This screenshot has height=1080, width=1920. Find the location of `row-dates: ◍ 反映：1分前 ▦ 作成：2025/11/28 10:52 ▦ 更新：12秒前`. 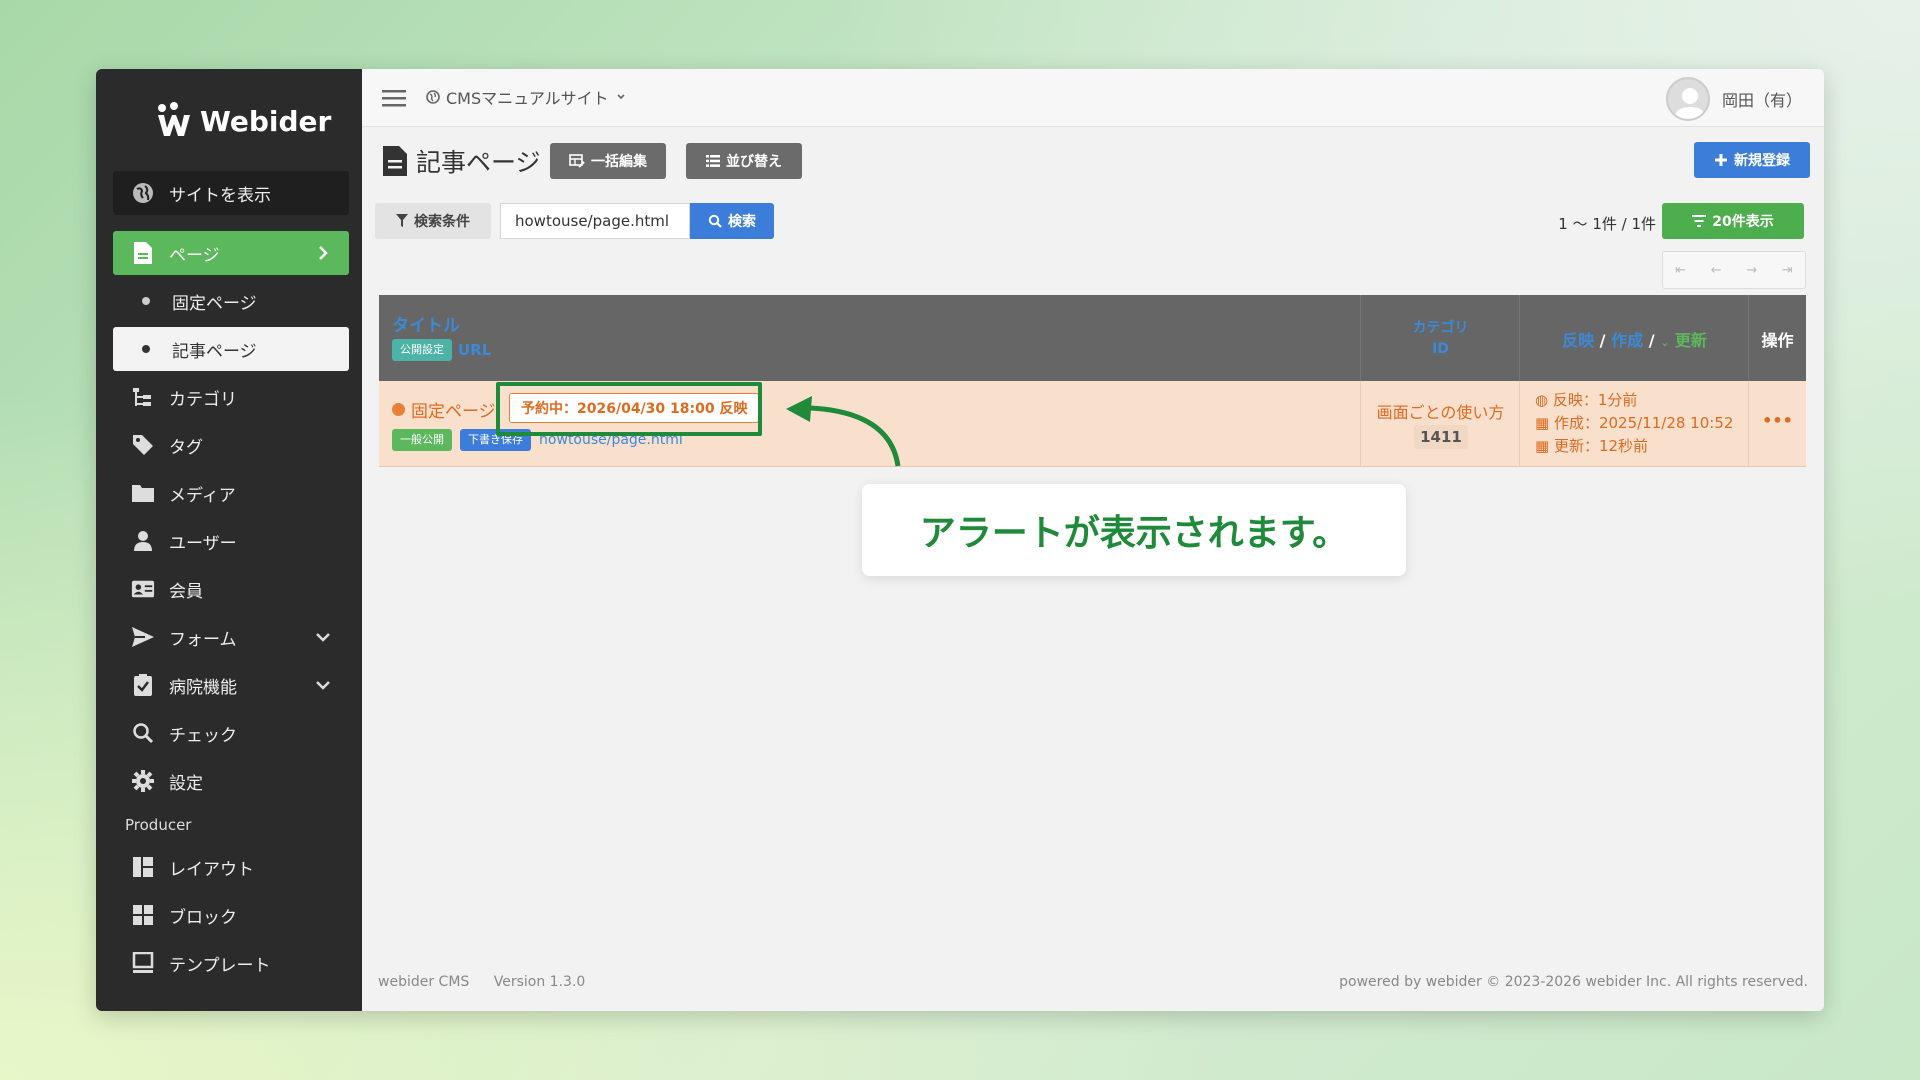

row-dates: ◍ 反映：1分前 ▦ 作成：2025/11/28 10:52 ▦ 更新：12秒前 is located at coordinates (1634, 423).